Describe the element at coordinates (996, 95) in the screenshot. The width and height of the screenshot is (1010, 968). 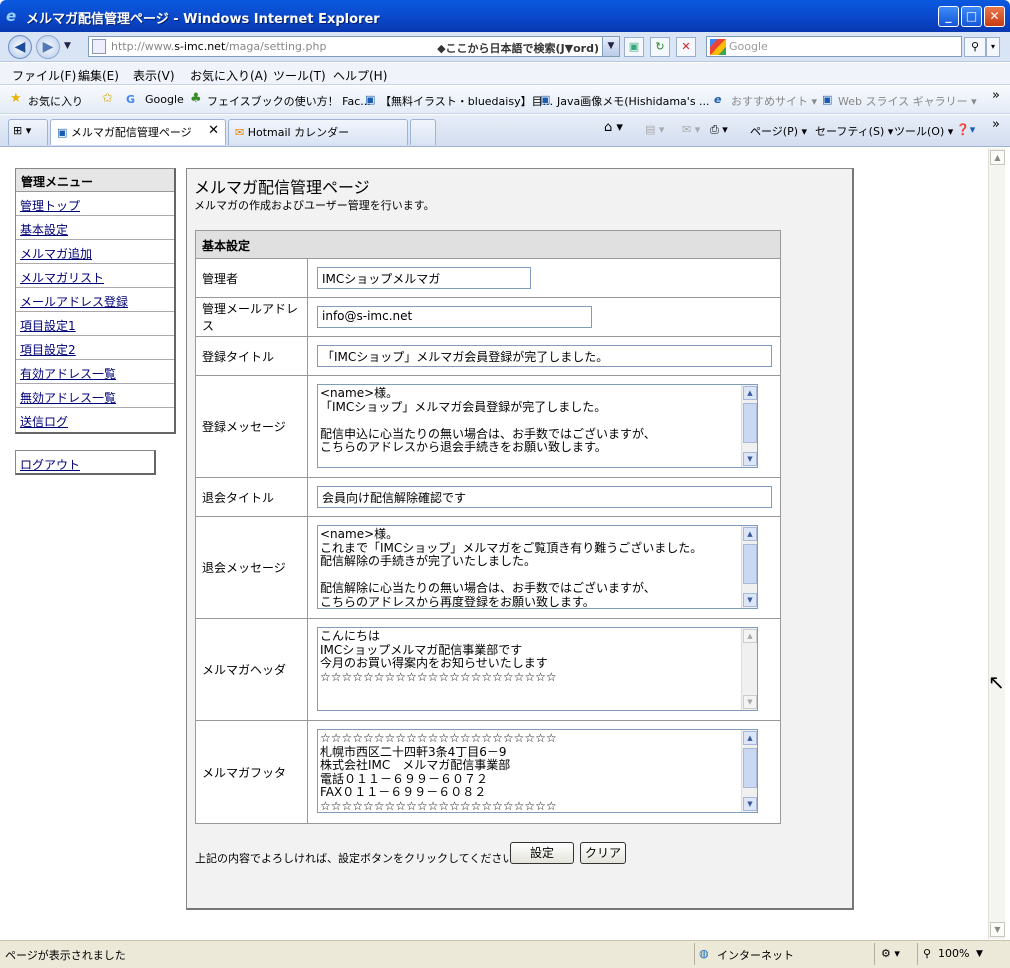
I see `more-favorites-icon: »` at that location.